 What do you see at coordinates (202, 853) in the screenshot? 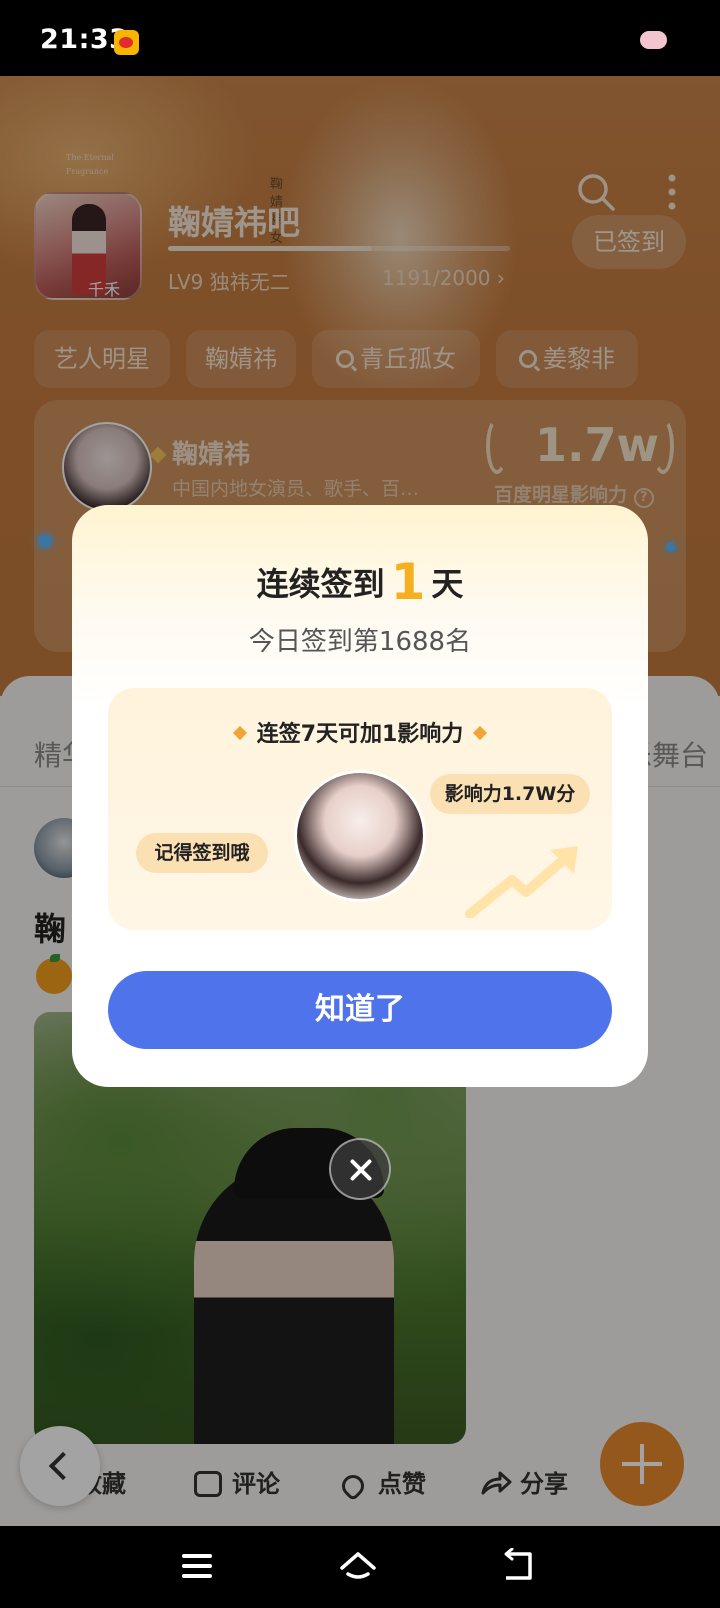
I see `reminder-bubble: 记得签到哦` at bounding box center [202, 853].